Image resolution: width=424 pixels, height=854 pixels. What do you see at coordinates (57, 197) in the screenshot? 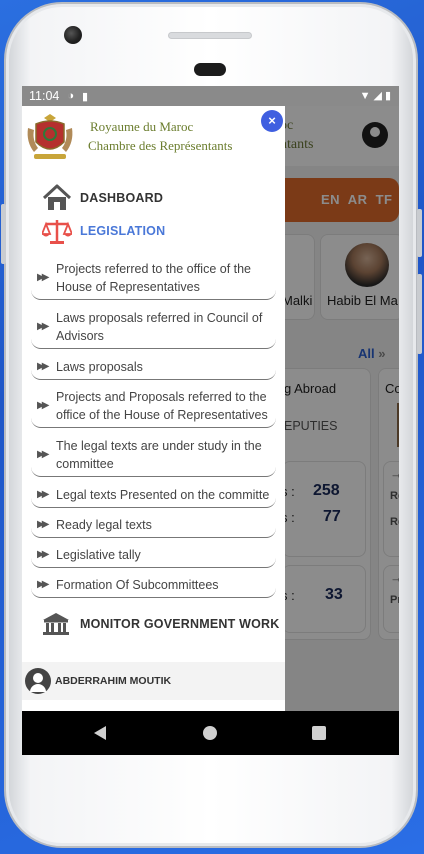
I see `home-icon` at bounding box center [57, 197].